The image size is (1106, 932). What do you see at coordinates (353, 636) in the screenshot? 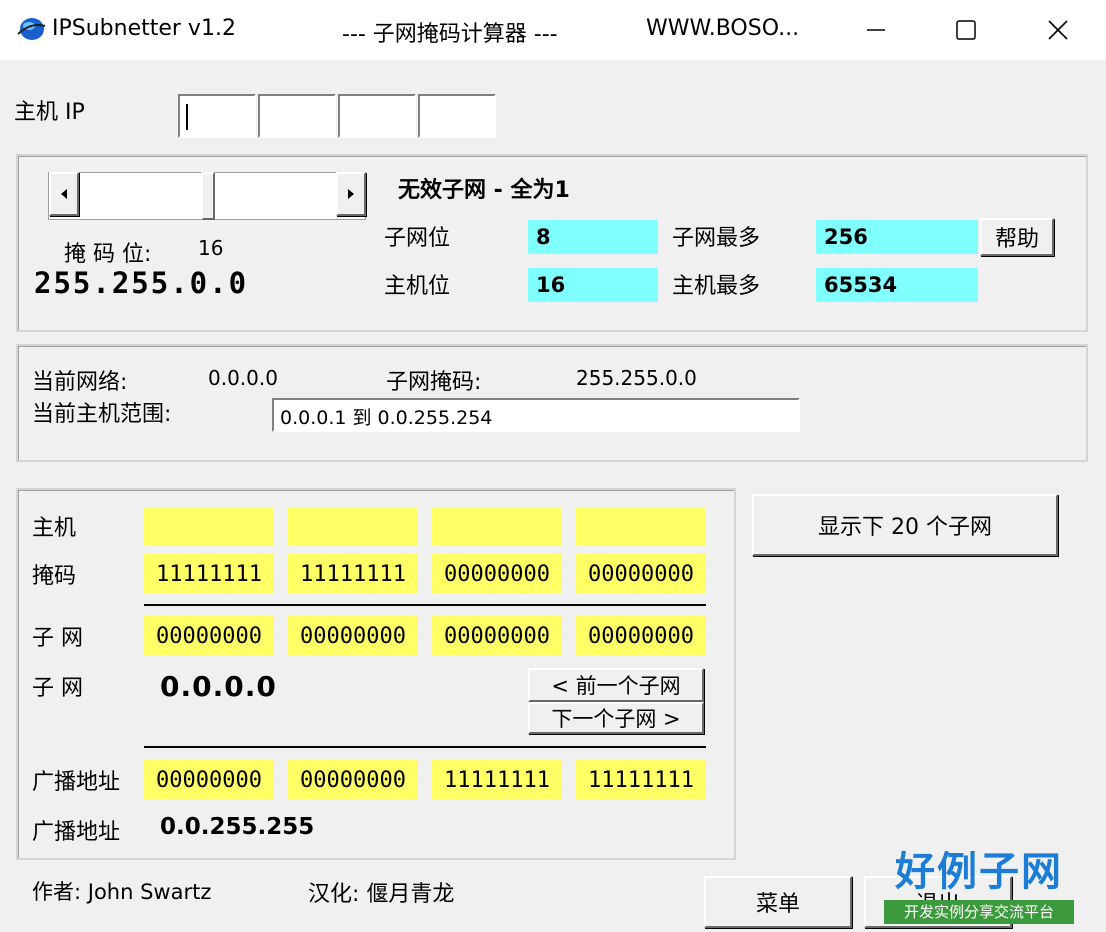
I see `subnet-bits-octet-2: 00000000` at bounding box center [353, 636].